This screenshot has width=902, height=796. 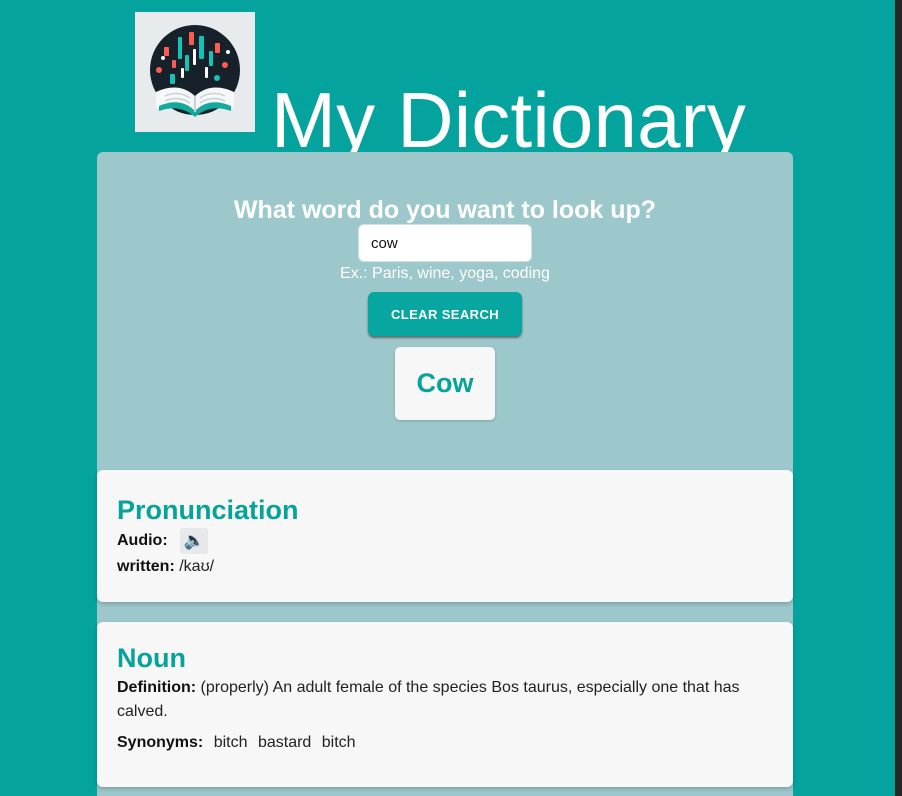 I want to click on search-input, so click(x=445, y=243).